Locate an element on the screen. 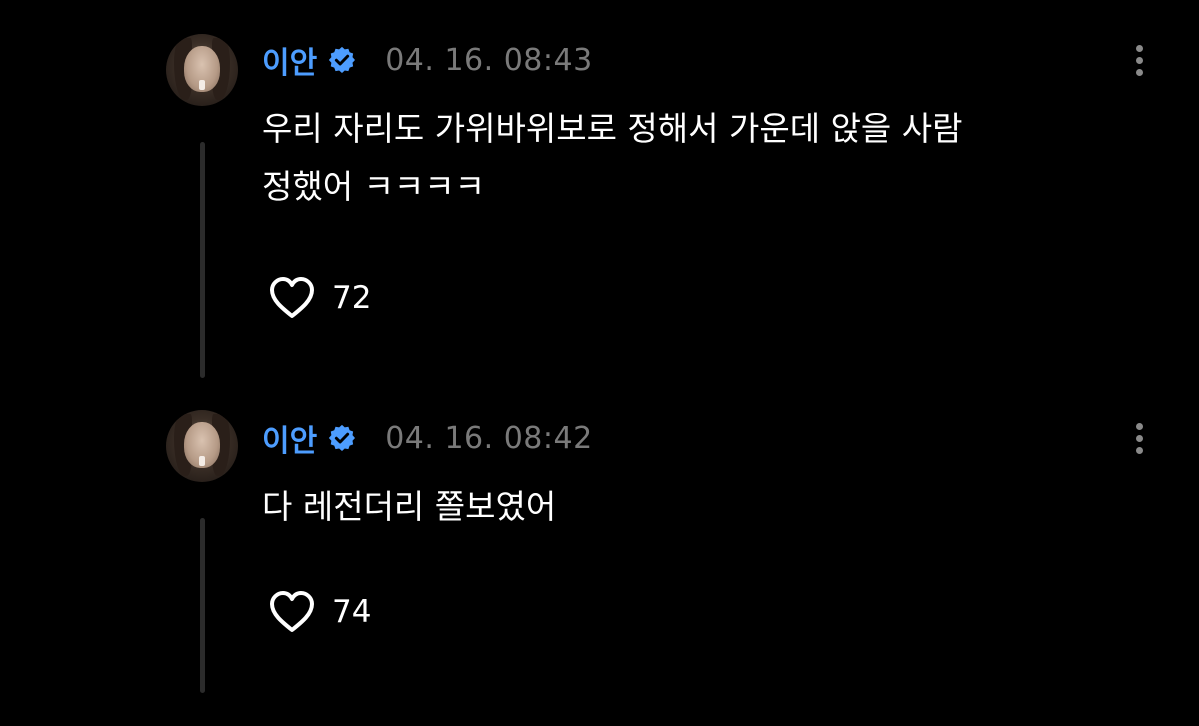 This screenshot has width=1199, height=726. like-count: 72 is located at coordinates (352, 298).